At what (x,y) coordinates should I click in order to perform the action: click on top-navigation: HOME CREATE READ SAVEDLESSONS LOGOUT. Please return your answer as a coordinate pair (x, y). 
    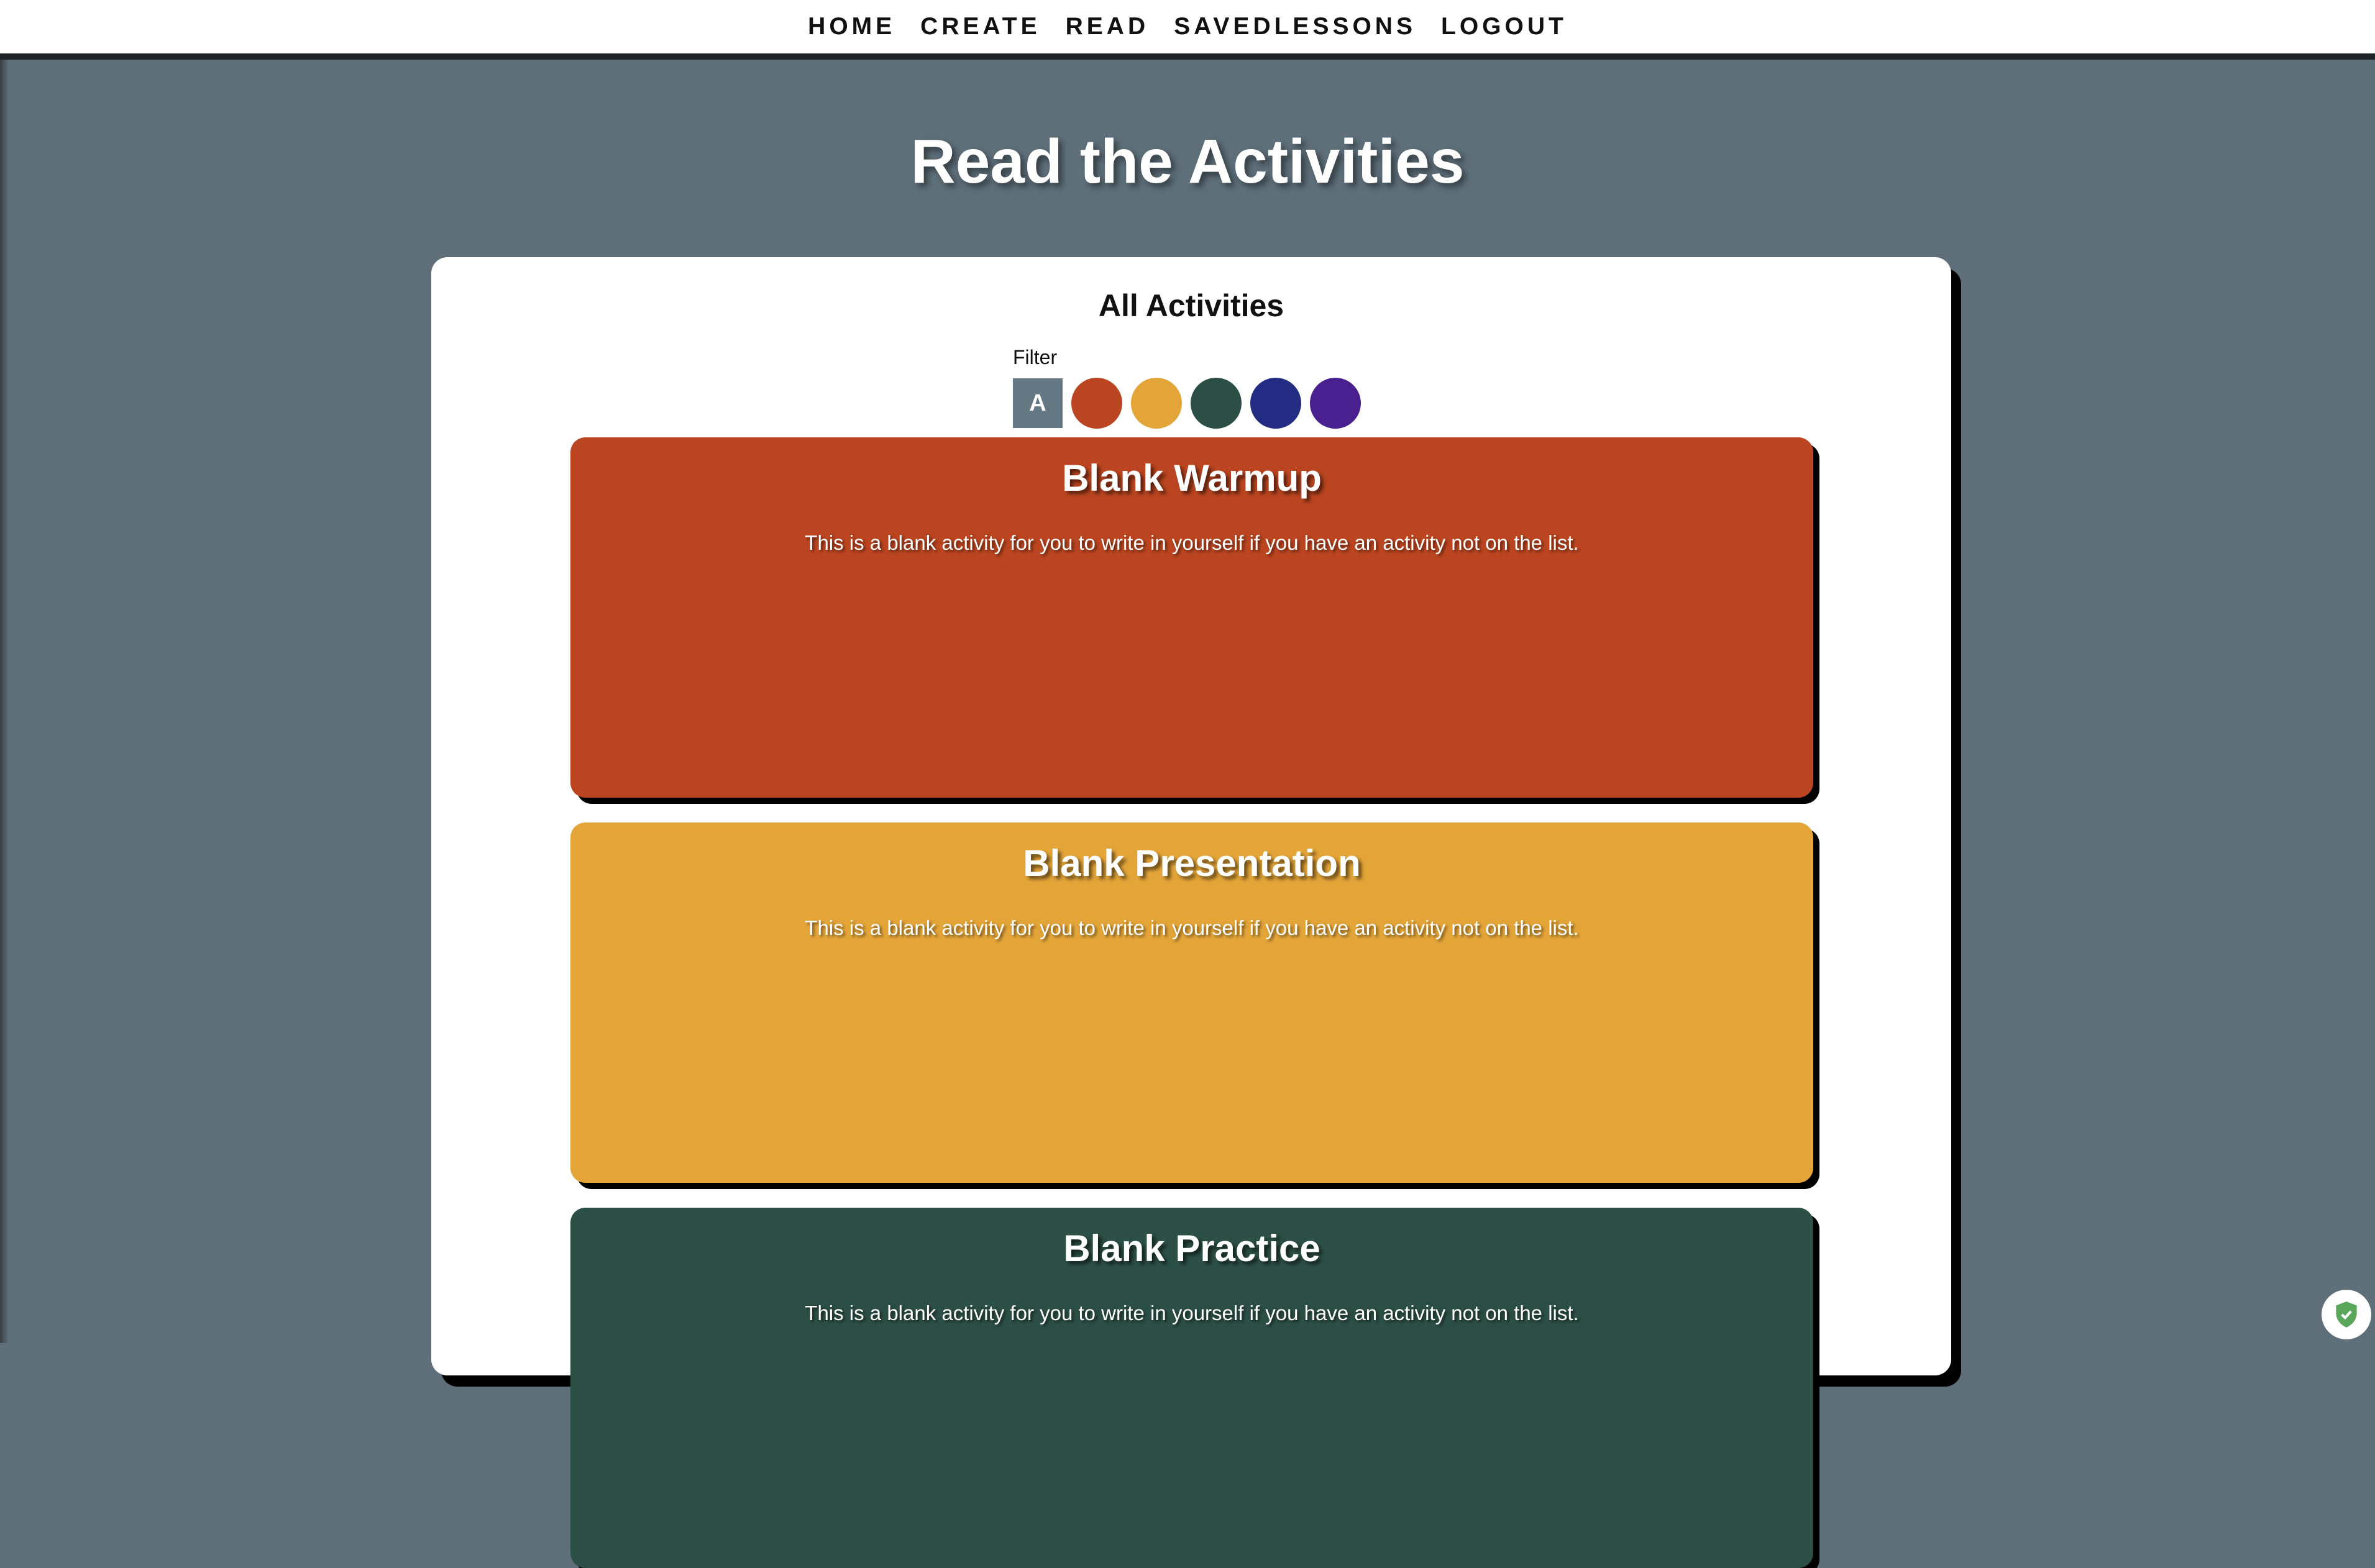
    Looking at the image, I should click on (1187, 30).